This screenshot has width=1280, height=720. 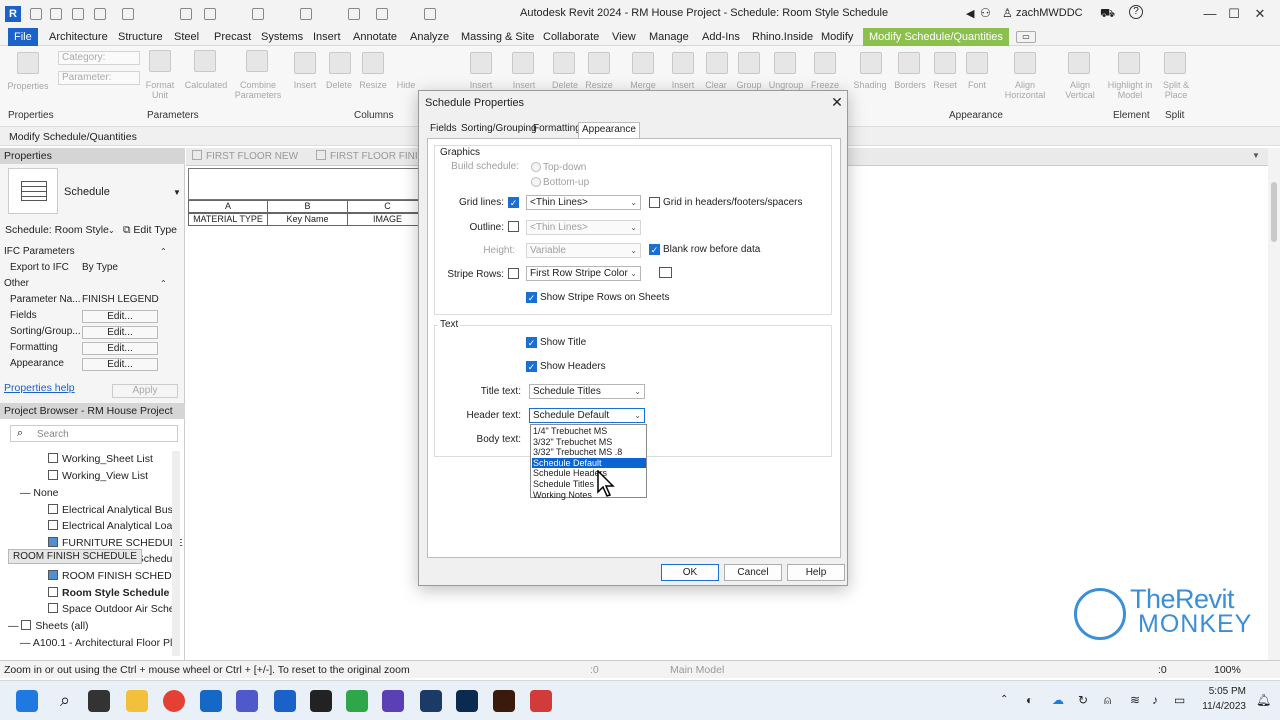 What do you see at coordinates (504, 701) in the screenshot?
I see `illustrator-icon` at bounding box center [504, 701].